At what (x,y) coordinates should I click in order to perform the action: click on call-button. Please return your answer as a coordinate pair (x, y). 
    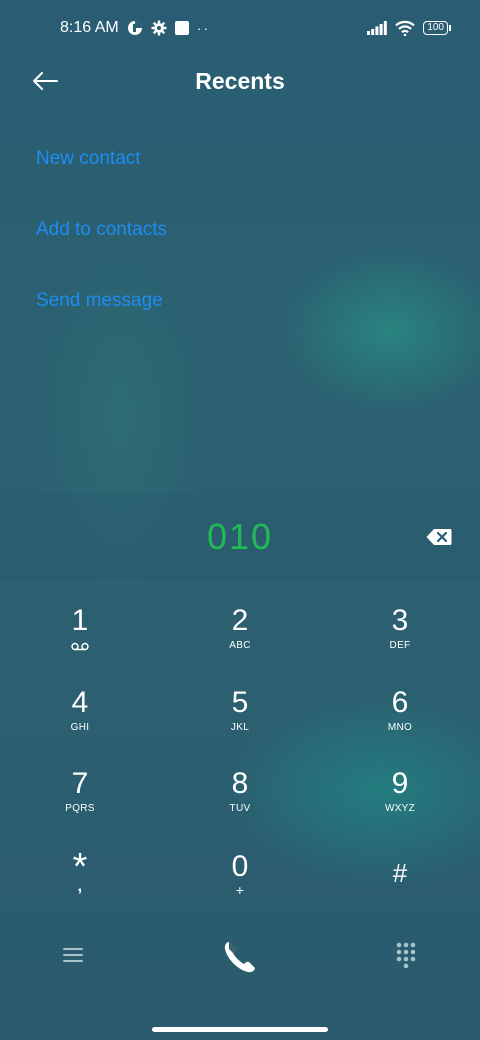
    Looking at the image, I should click on (240, 957).